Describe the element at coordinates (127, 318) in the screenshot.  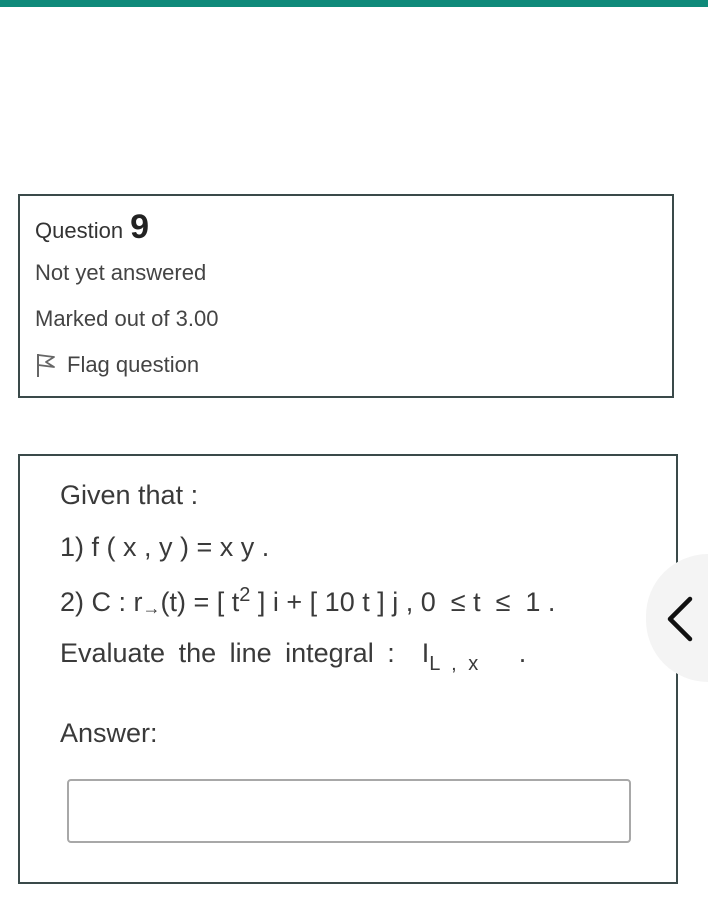
I see `question-mark: Marked out of 3.00` at that location.